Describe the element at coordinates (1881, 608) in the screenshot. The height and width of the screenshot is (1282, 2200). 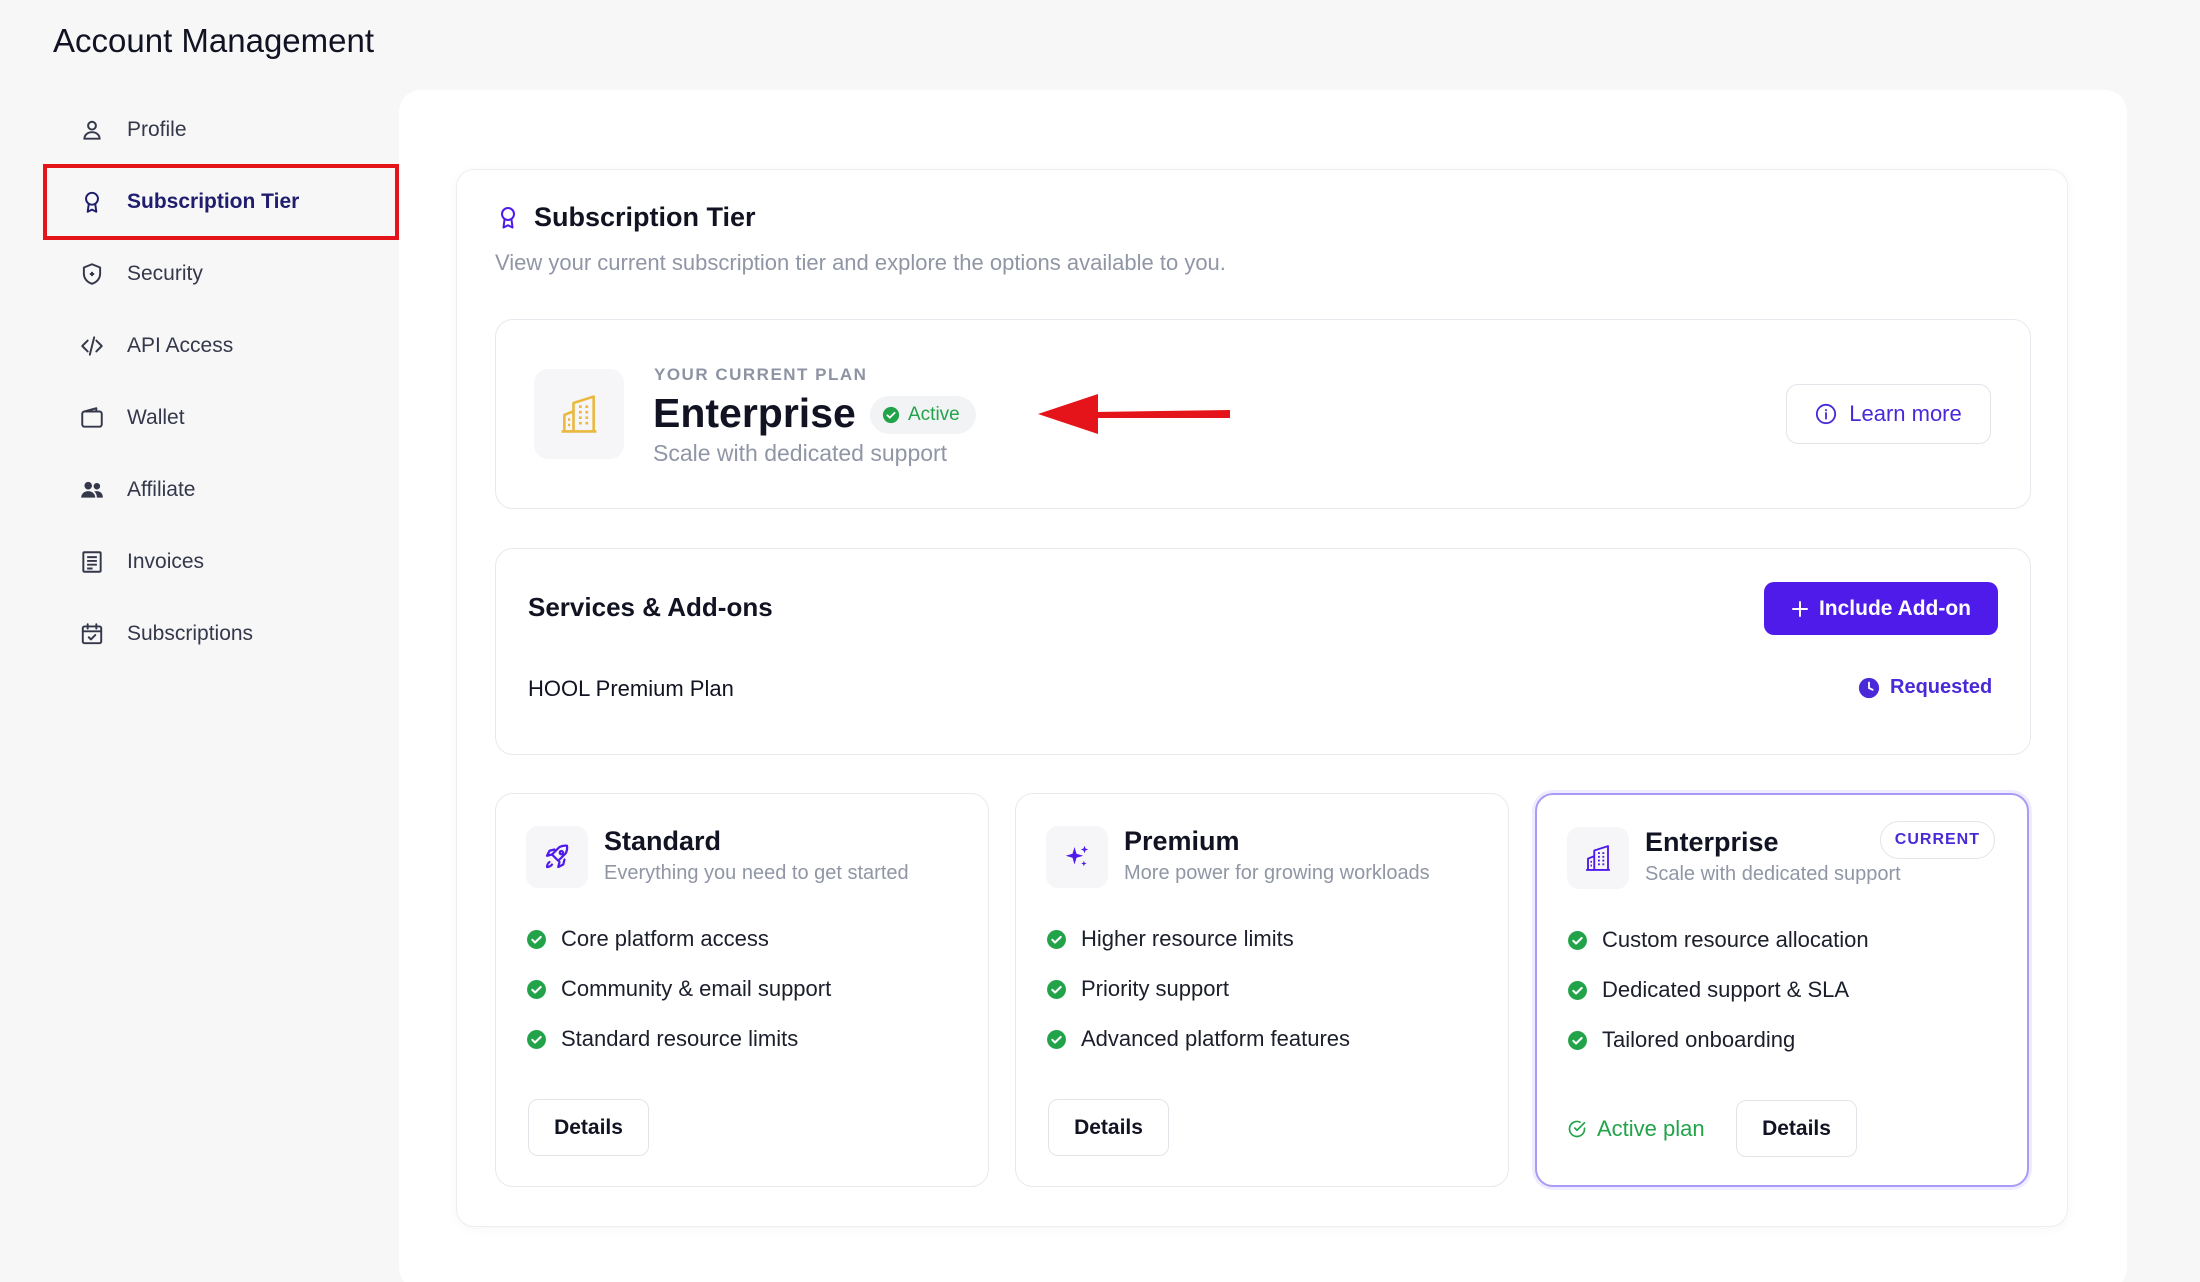
I see `include-addon-button: Include Add-on` at that location.